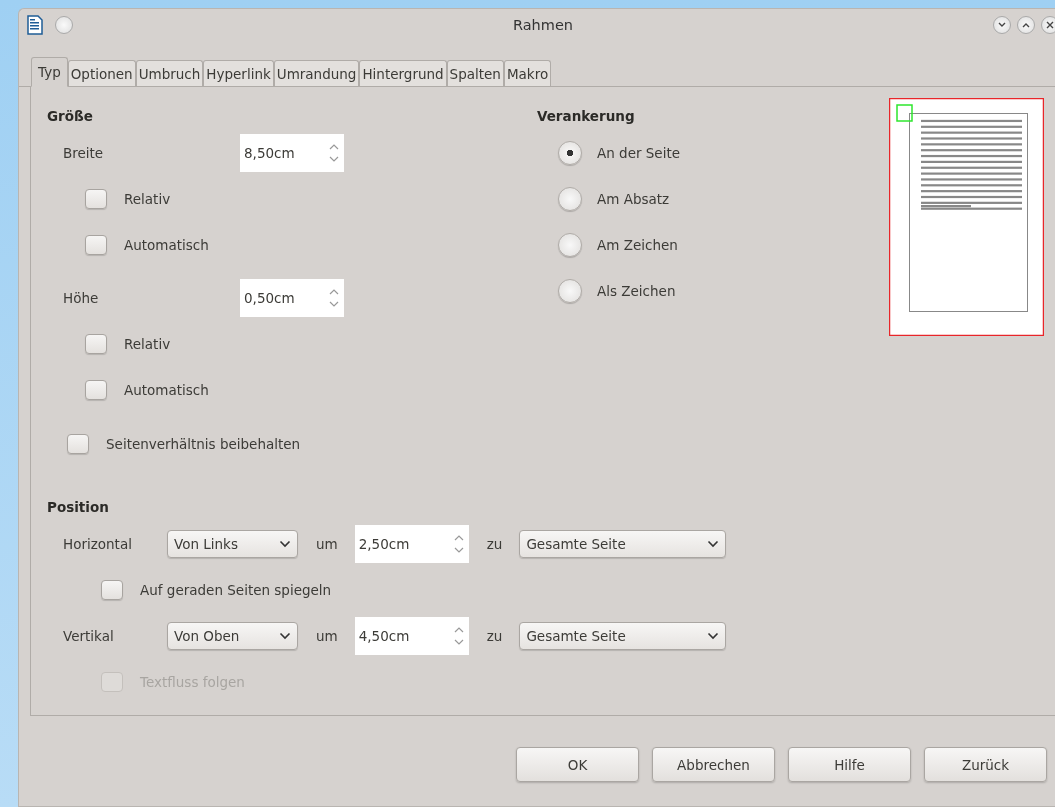 The width and height of the screenshot is (1055, 807). Describe the element at coordinates (78, 507) in the screenshot. I see `section-heading: Position` at that location.